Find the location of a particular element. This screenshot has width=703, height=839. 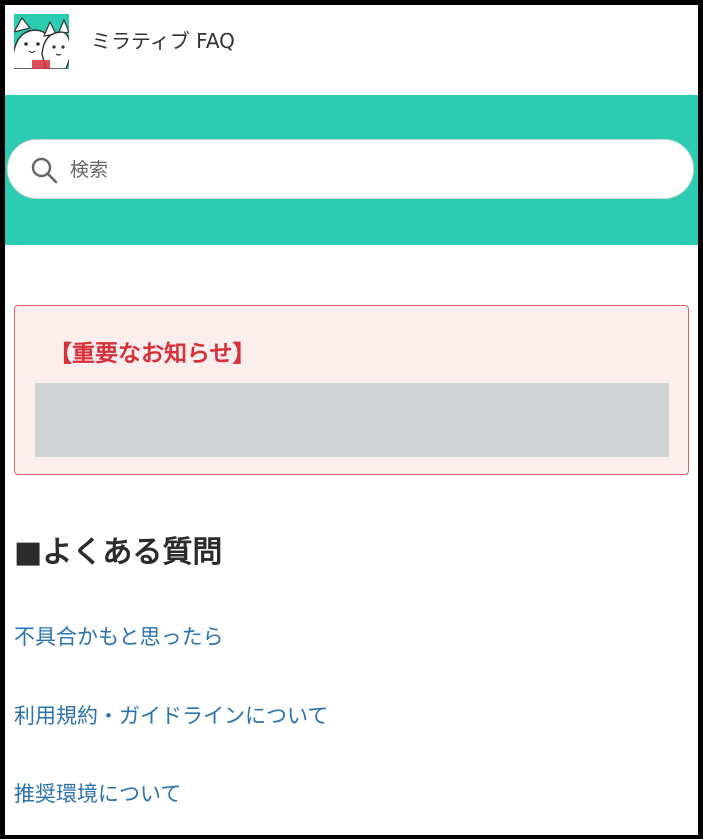

faq-link-troubleshooting: 不具合かもと思ったら is located at coordinates (119, 636).